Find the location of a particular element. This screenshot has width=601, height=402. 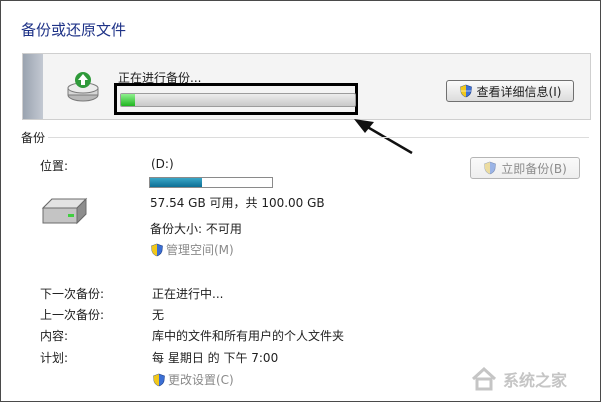

manage-space-link: 管理空间(M) is located at coordinates (192, 249).